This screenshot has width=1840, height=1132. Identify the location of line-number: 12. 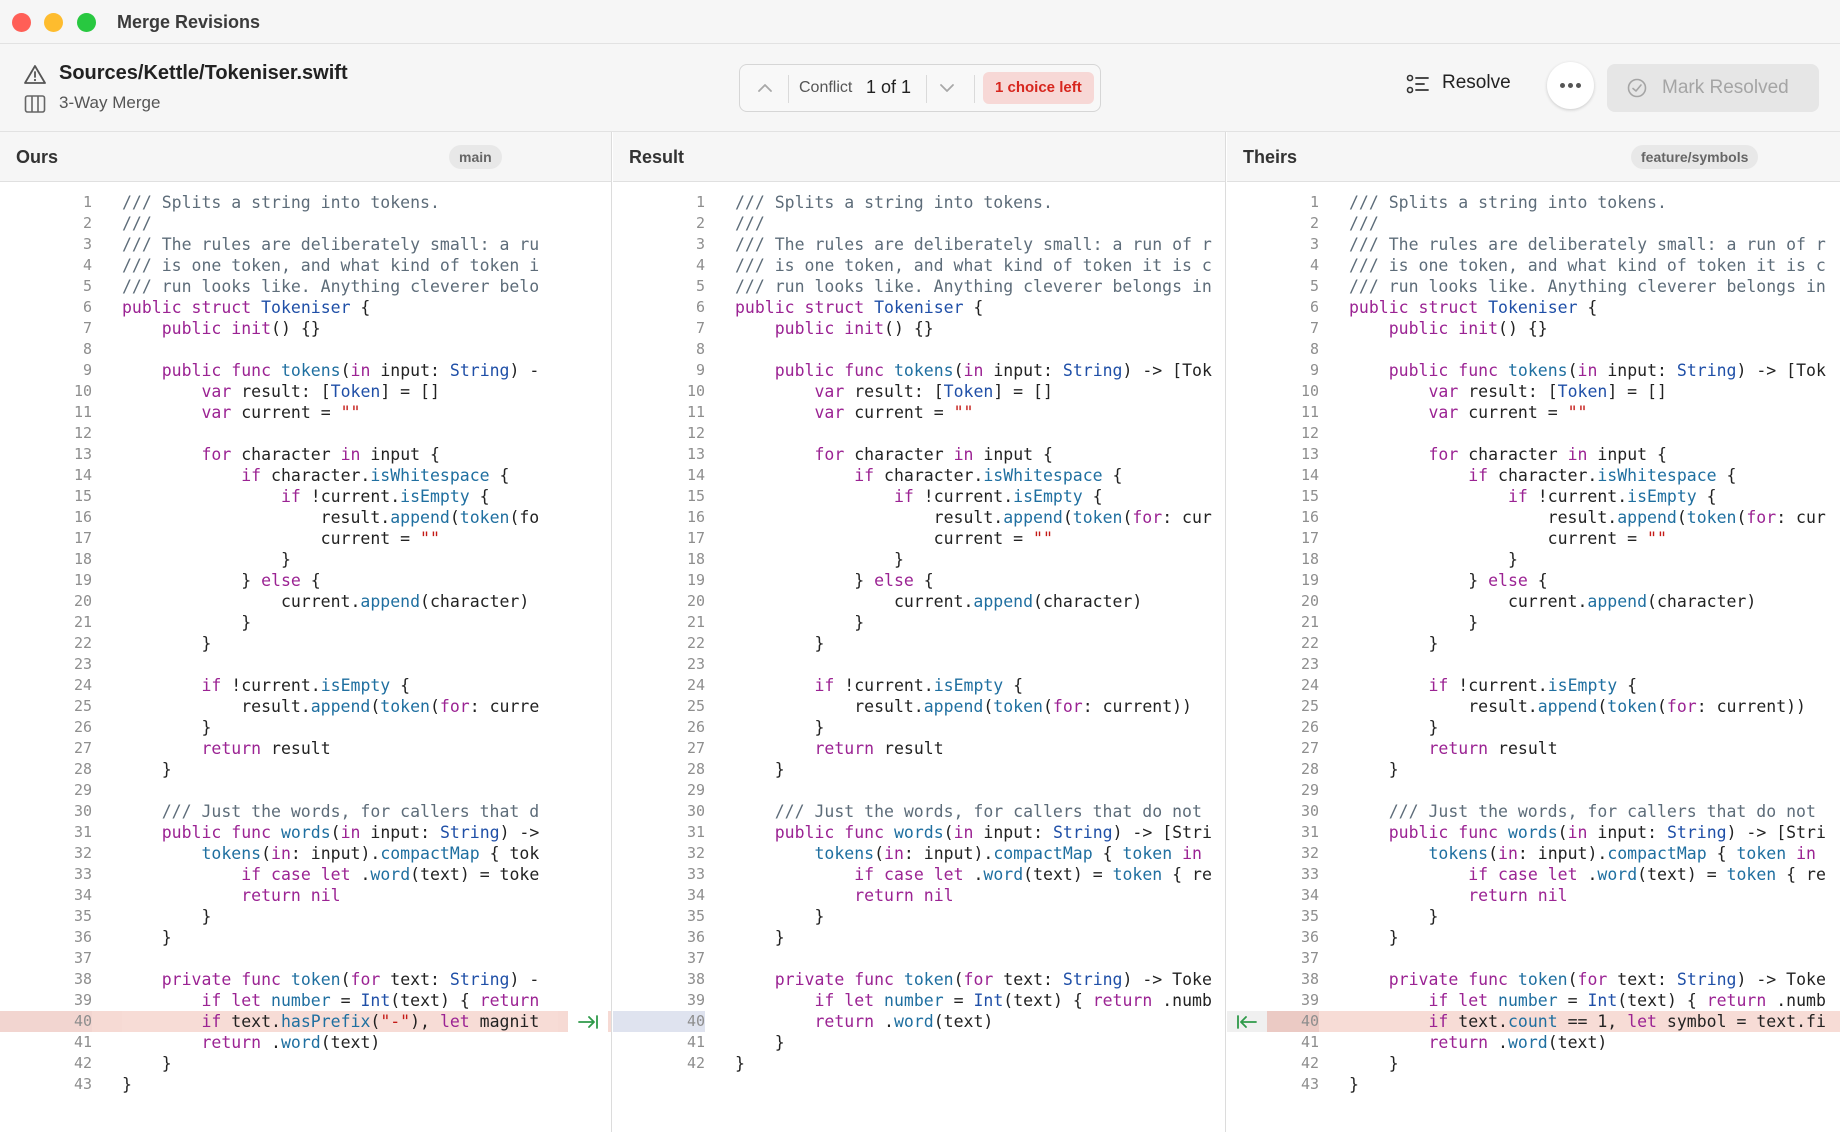
(695, 433).